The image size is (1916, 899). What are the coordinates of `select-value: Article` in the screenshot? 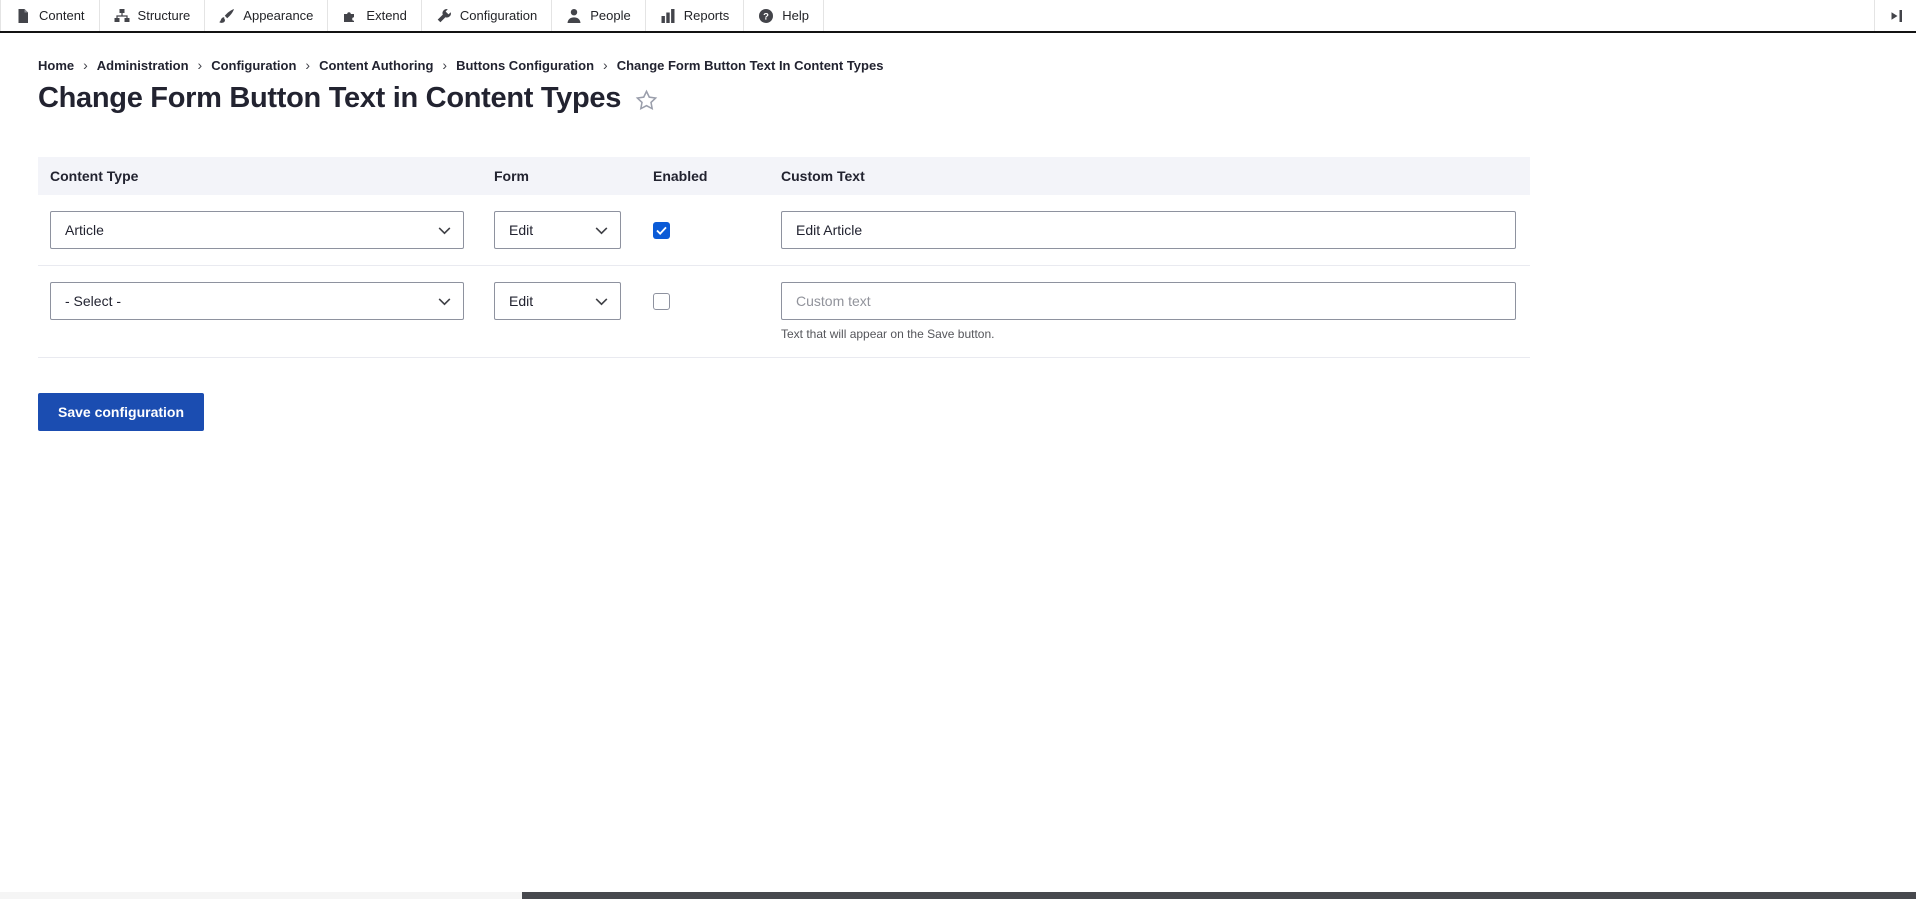 It's located at (84, 230).